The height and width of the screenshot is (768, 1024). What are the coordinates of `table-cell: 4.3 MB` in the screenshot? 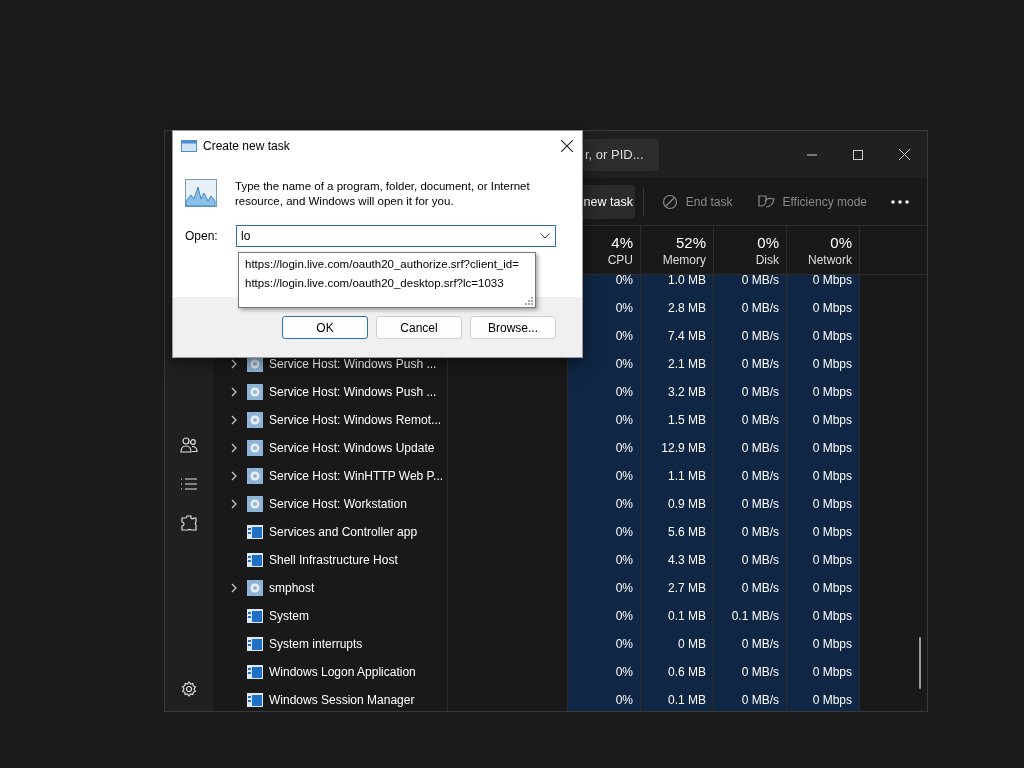 It's located at (687, 560).